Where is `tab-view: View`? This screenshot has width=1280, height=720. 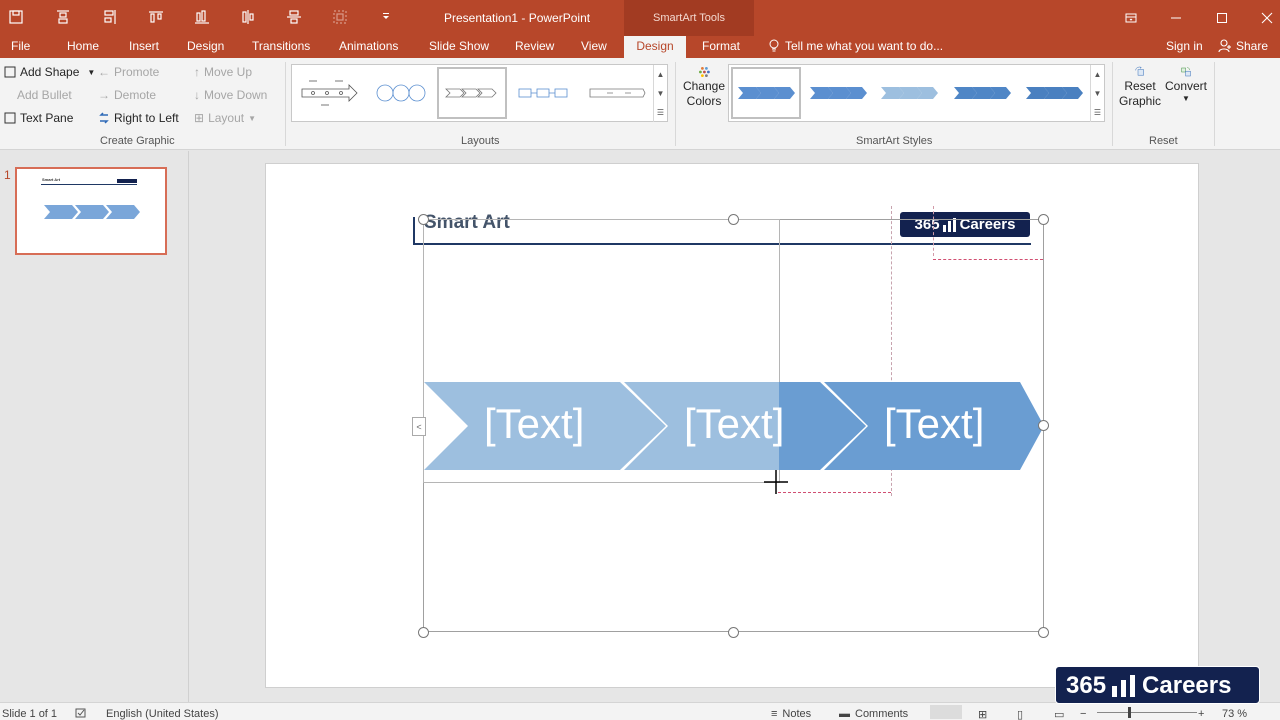 tab-view: View is located at coordinates (594, 46).